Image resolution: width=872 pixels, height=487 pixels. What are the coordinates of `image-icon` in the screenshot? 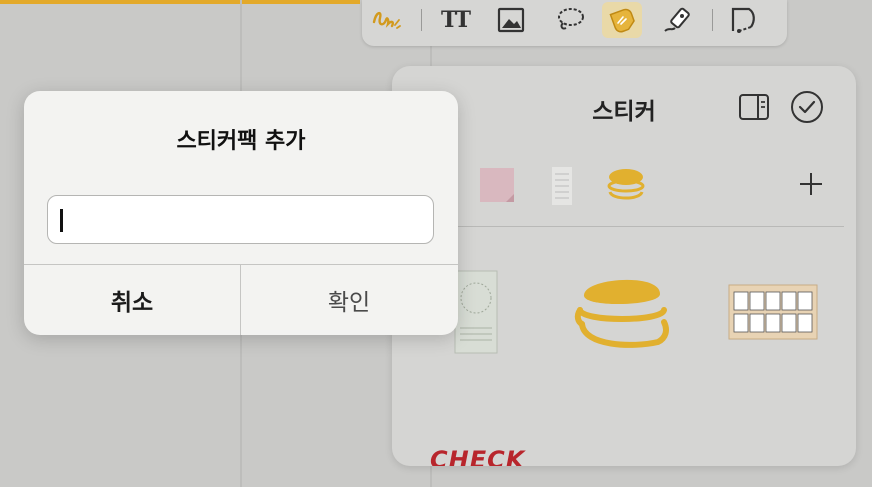 It's located at (511, 20).